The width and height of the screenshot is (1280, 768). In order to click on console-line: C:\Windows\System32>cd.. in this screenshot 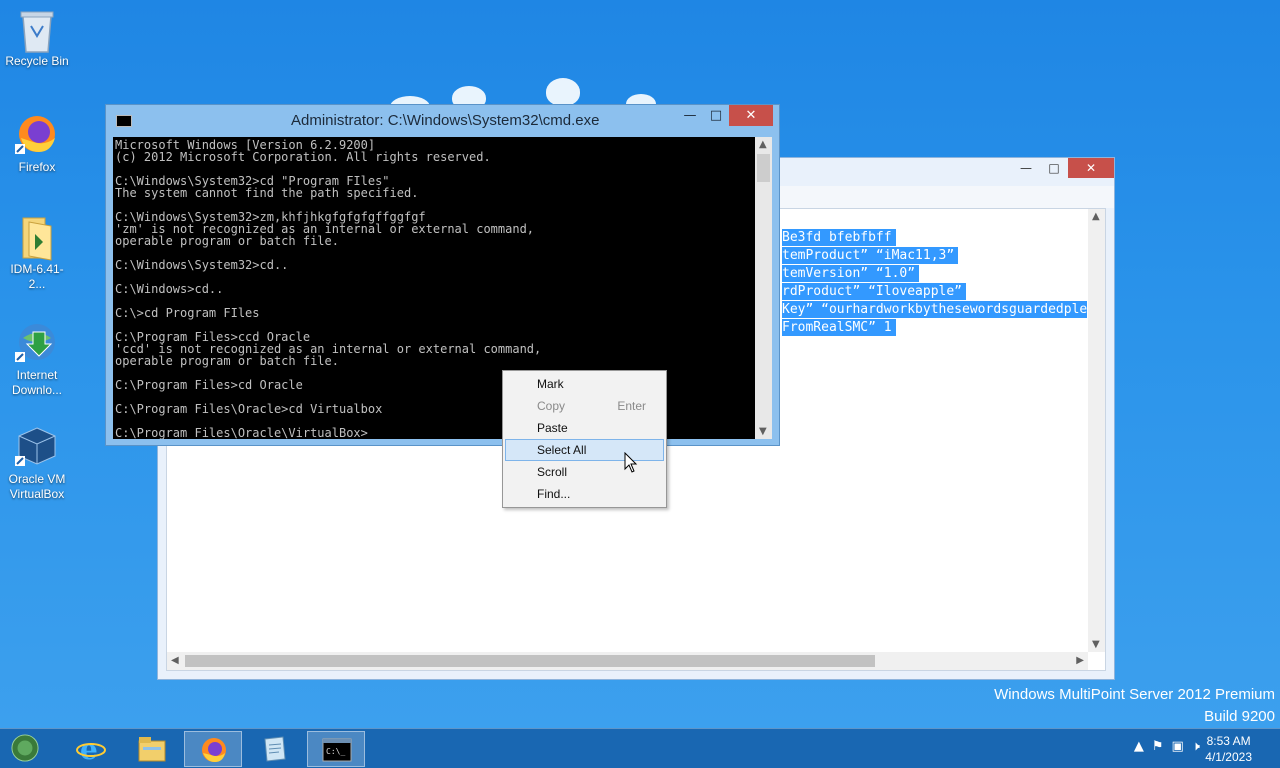, I will do `click(202, 265)`.